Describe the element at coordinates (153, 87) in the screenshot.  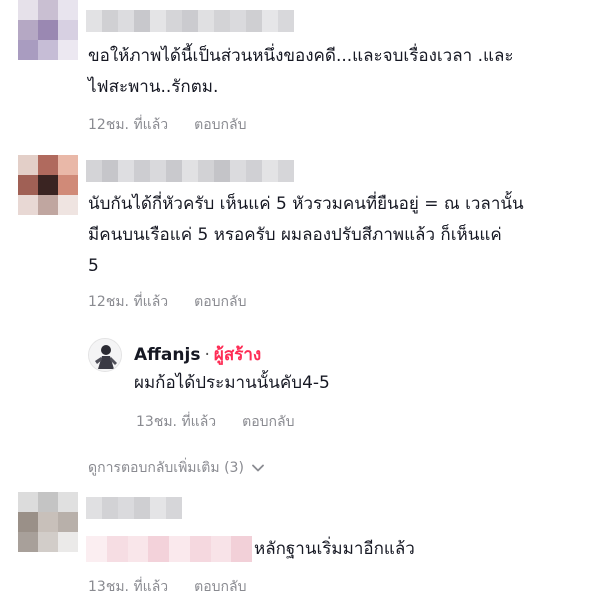
I see `comment-text-line: ไฟสะพาน..รักตม.` at that location.